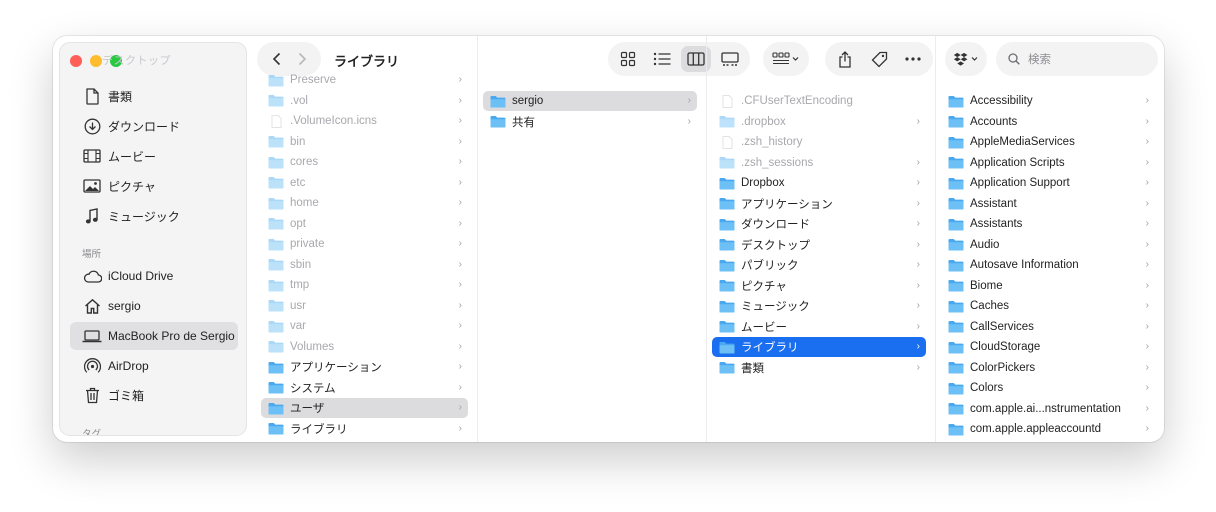 The height and width of the screenshot is (512, 1216). Describe the element at coordinates (819, 183) in the screenshot. I see `folder-row: Dropbox ›` at that location.